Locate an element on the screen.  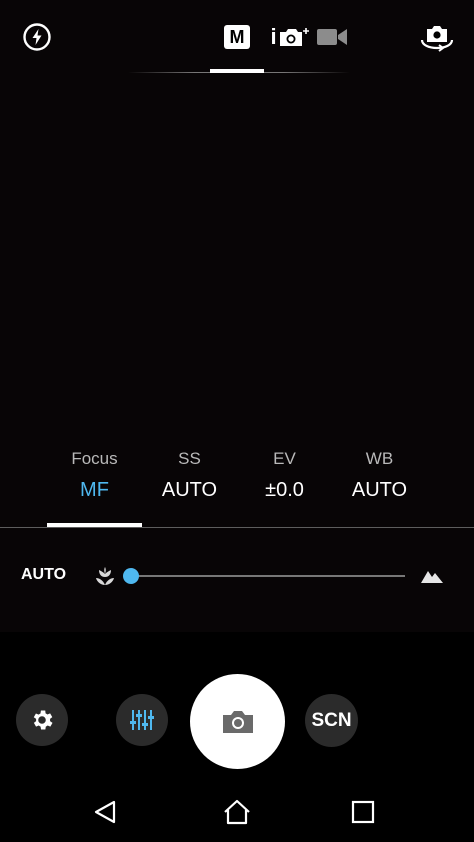
focus-auto-button: AUTO is located at coordinates (43, 575).